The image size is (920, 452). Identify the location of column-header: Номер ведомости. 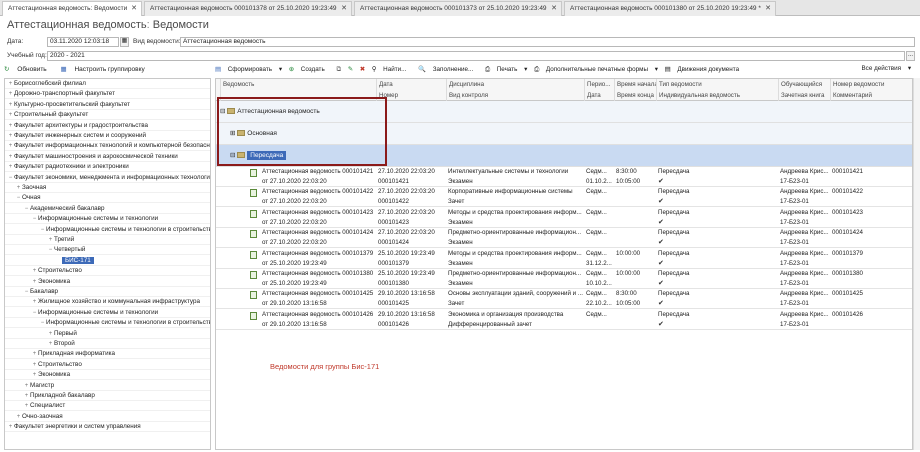
(871, 84).